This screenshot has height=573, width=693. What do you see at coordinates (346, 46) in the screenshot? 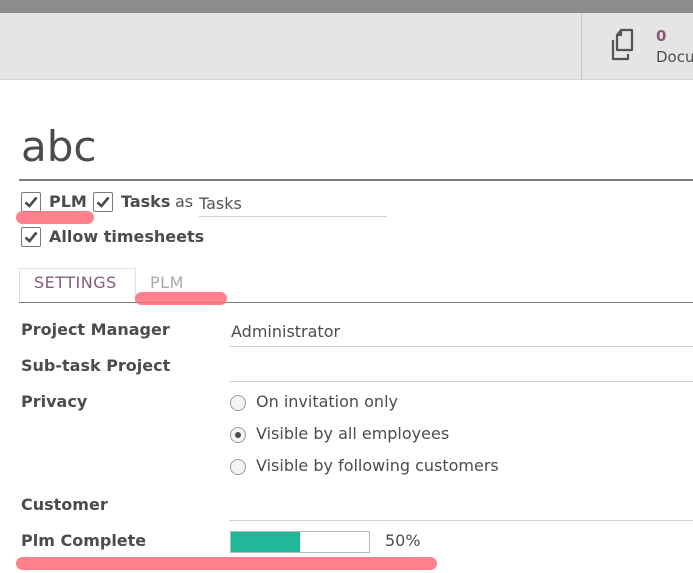
I see `control-panel: 0 Docu` at bounding box center [346, 46].